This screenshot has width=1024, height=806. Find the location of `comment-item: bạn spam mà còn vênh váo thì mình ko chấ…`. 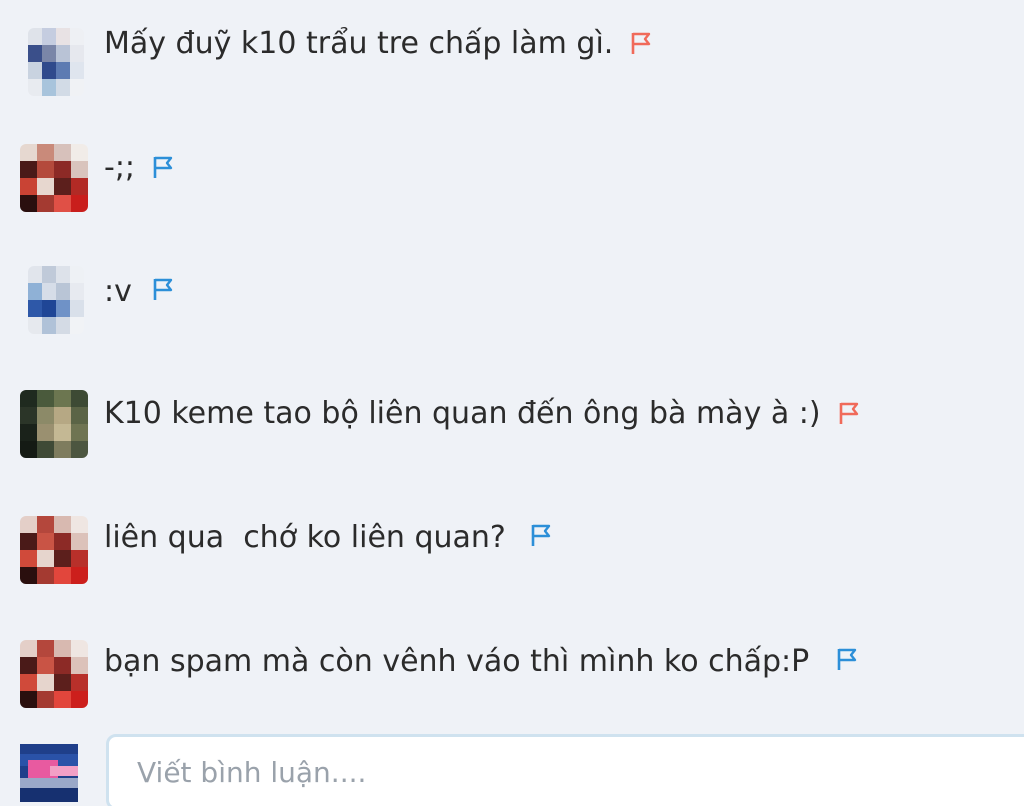

comment-item: bạn spam mà còn vênh váo thì mình ko chấ… is located at coordinates (512, 686).